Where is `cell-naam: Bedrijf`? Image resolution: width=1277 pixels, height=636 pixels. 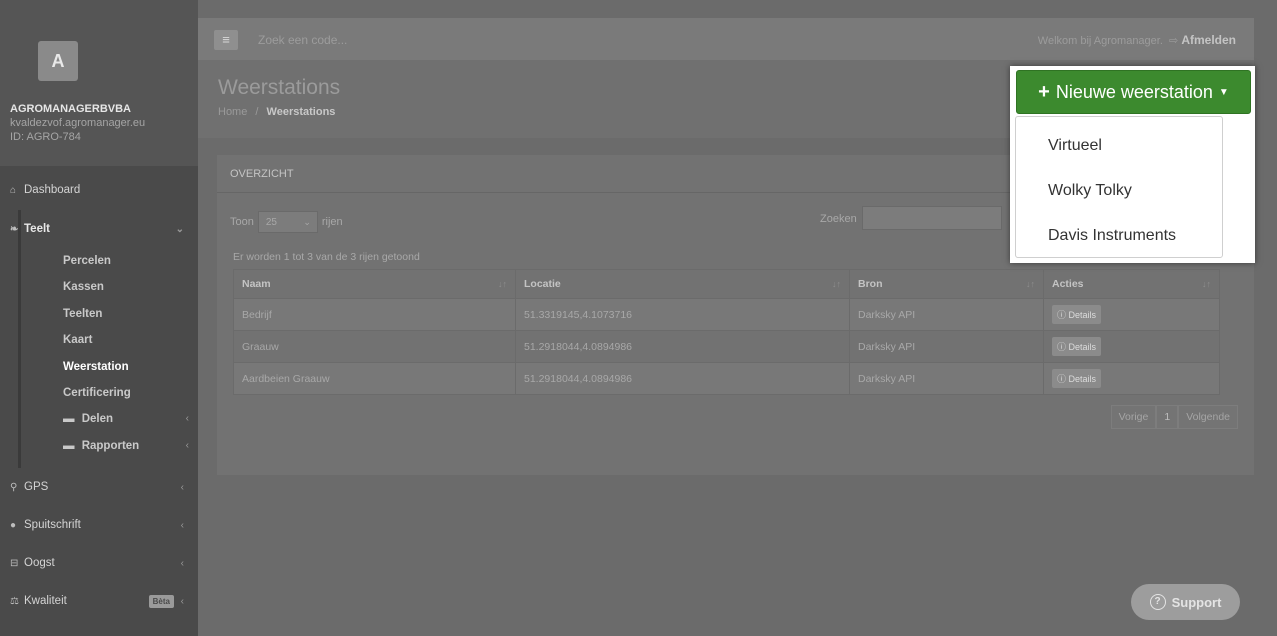
cell-naam: Bedrijf is located at coordinates (374, 314).